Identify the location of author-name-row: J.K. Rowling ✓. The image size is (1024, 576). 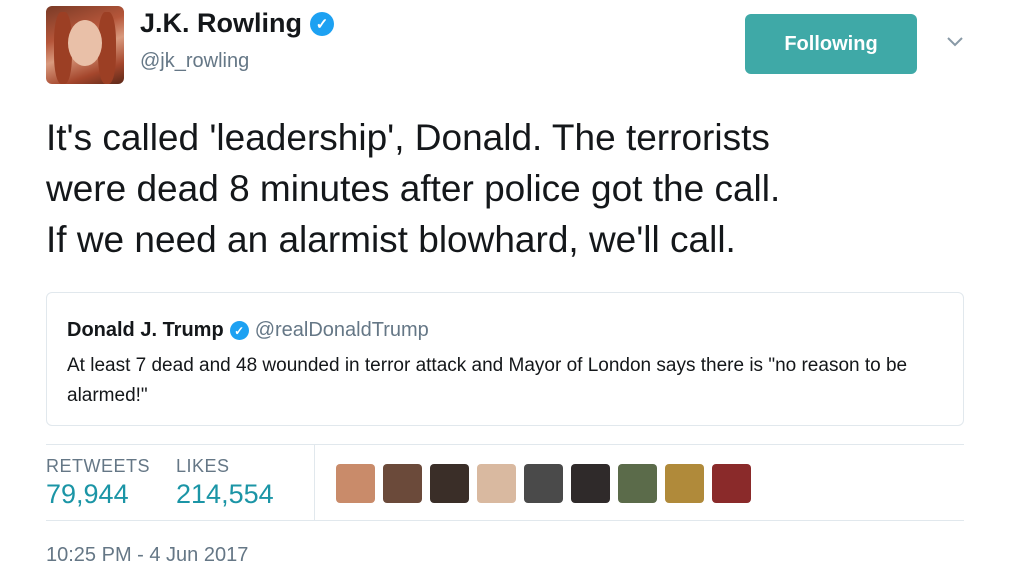
(237, 23).